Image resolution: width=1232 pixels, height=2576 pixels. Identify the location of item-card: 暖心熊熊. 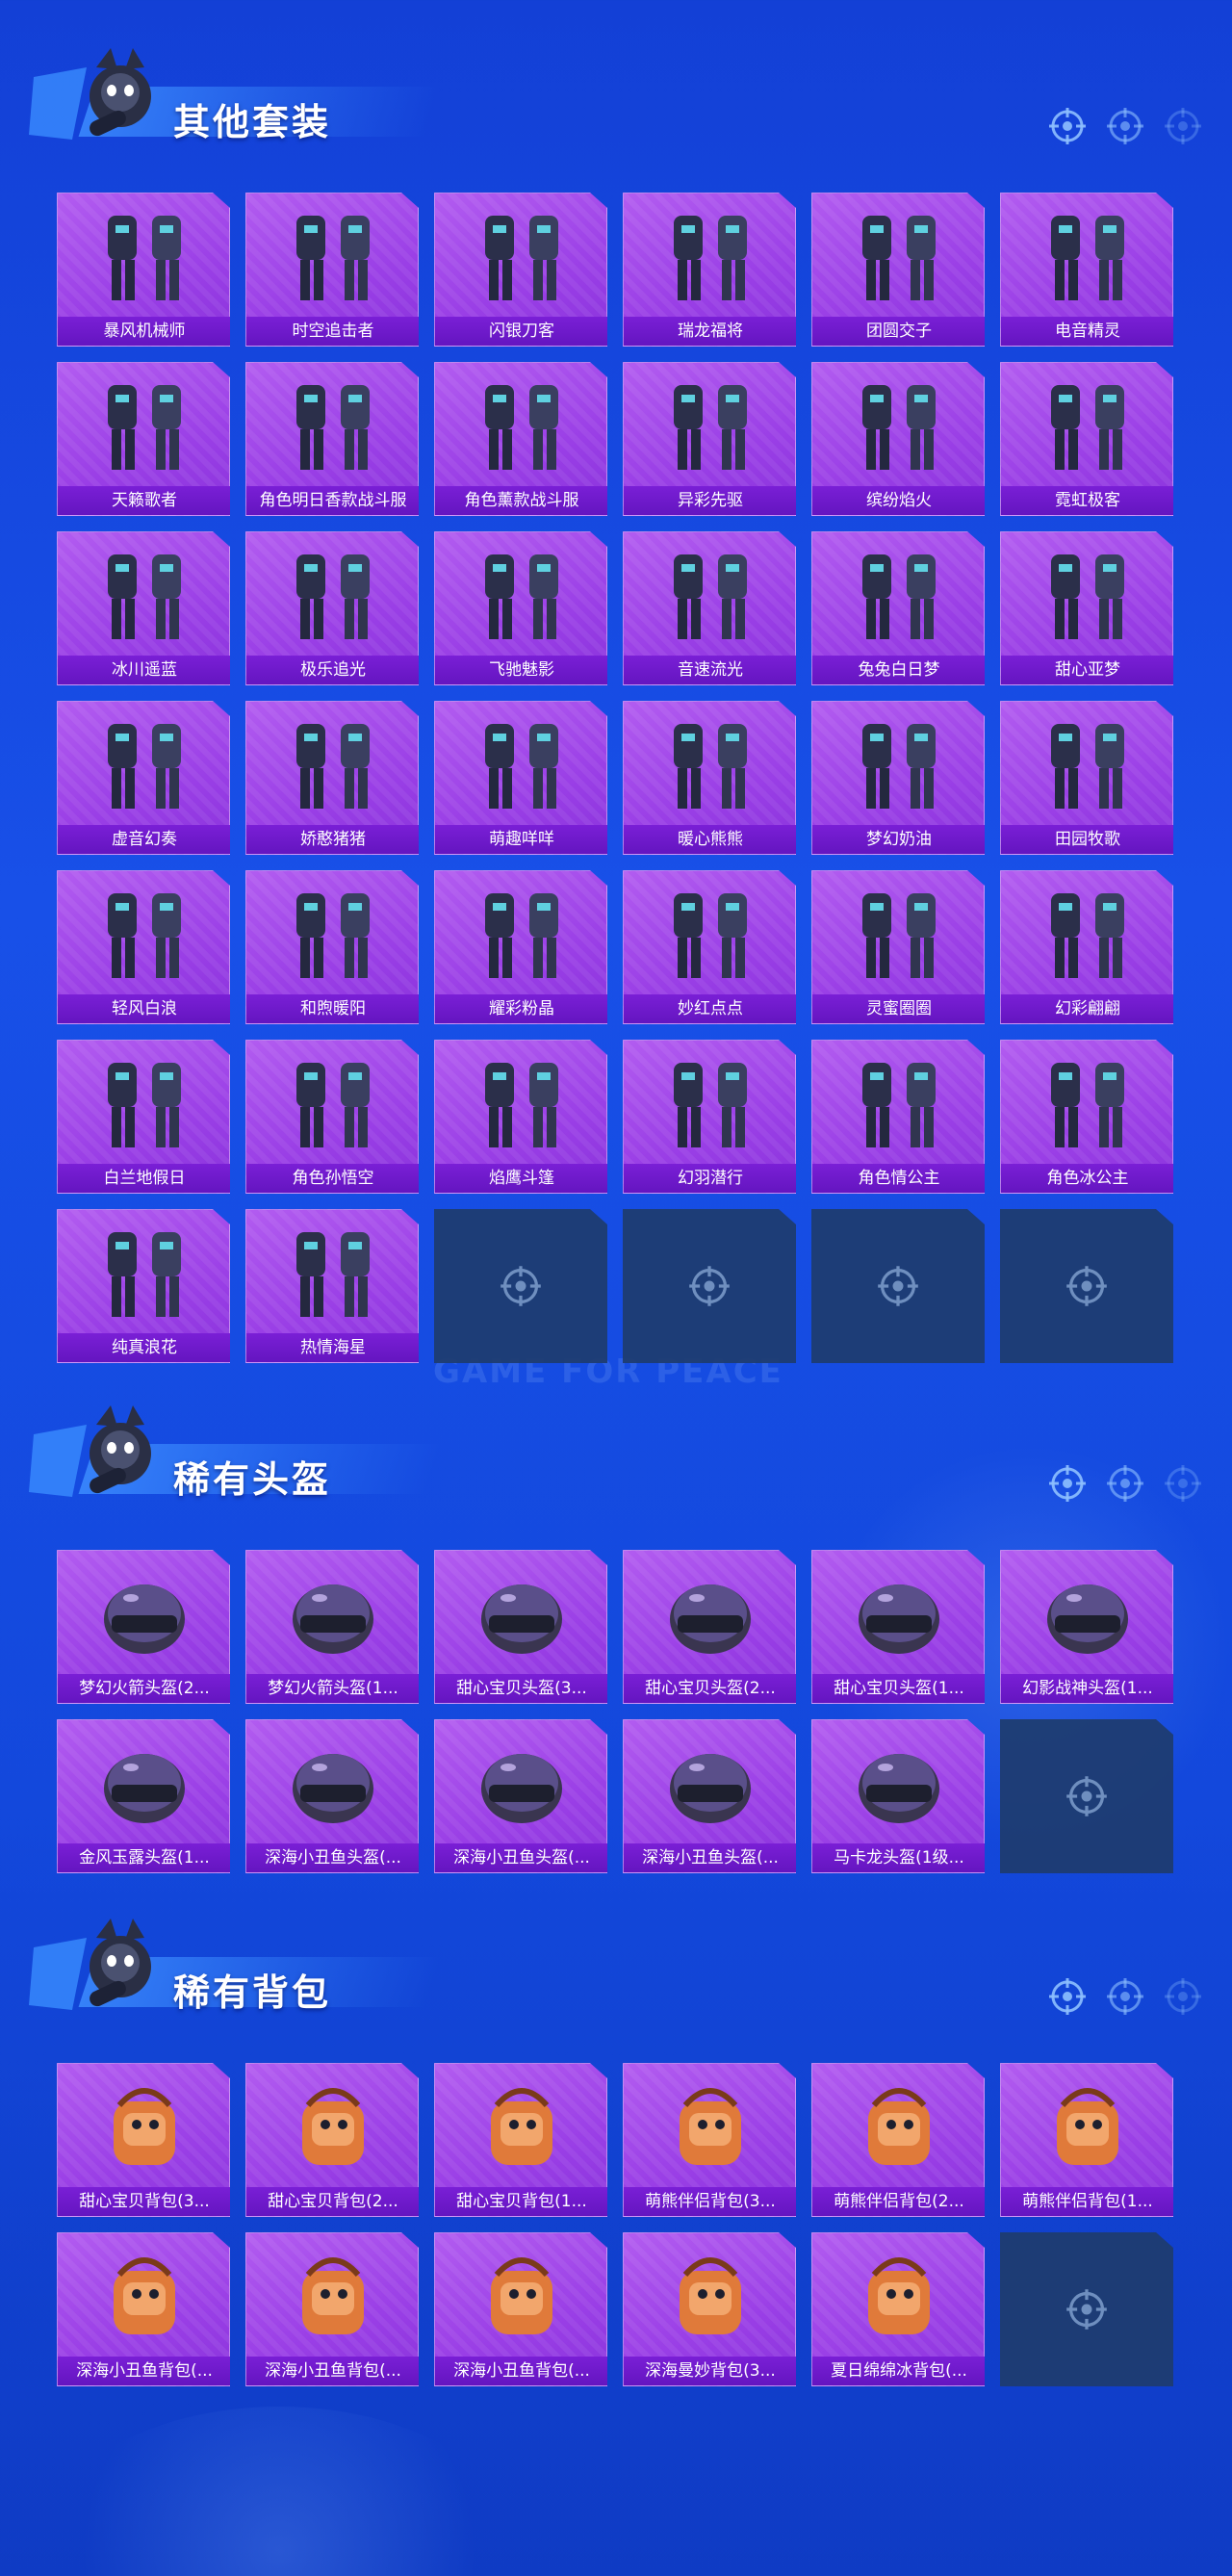
(709, 778).